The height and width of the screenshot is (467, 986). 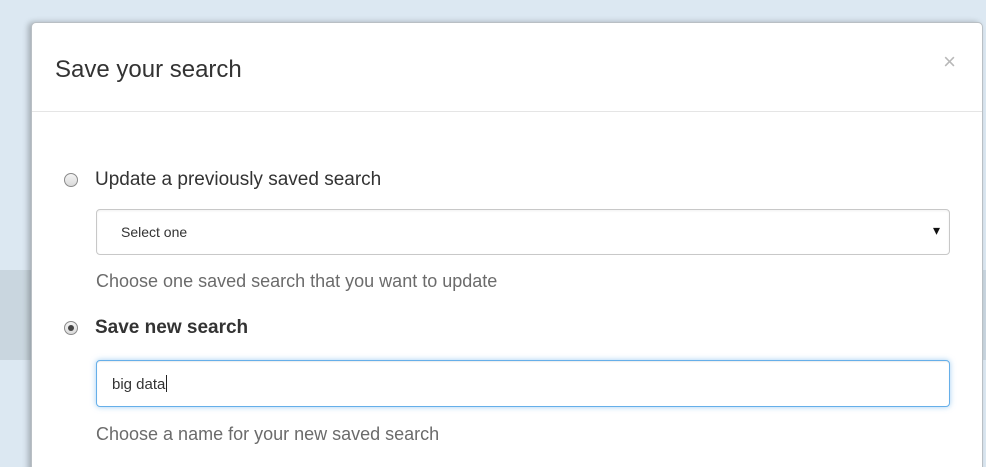 I want to click on text-cursor, so click(x=167, y=383).